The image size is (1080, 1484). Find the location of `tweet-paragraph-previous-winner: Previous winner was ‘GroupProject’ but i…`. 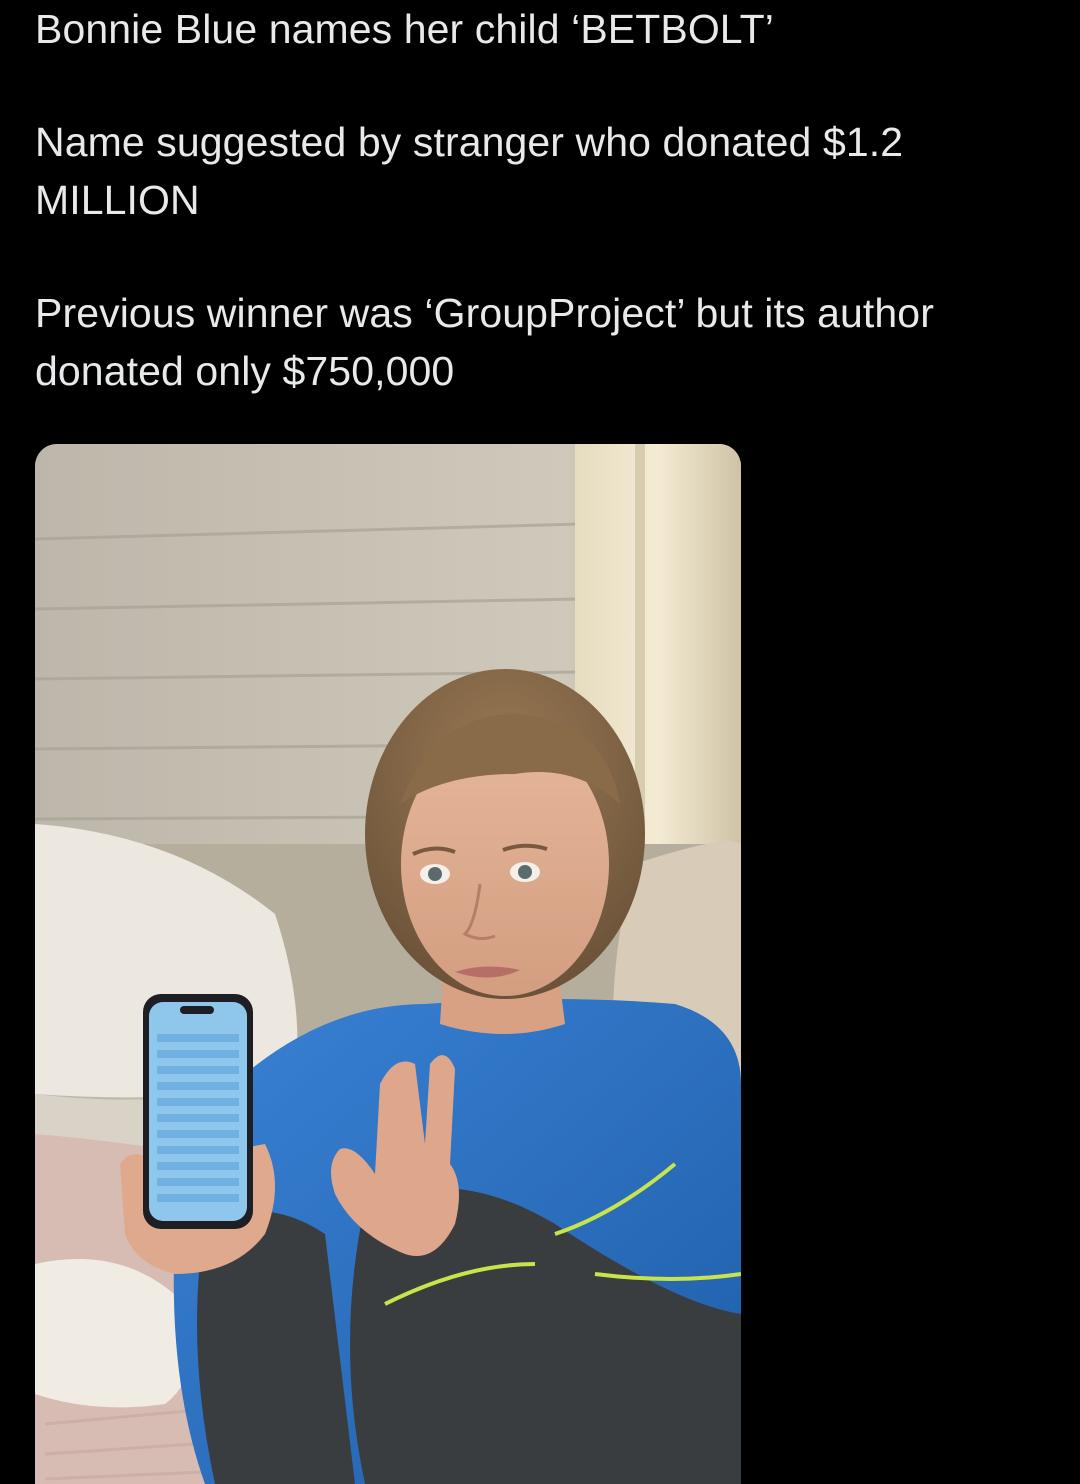

tweet-paragraph-previous-winner: Previous winner was ‘GroupProject’ but i… is located at coordinates (484, 342).